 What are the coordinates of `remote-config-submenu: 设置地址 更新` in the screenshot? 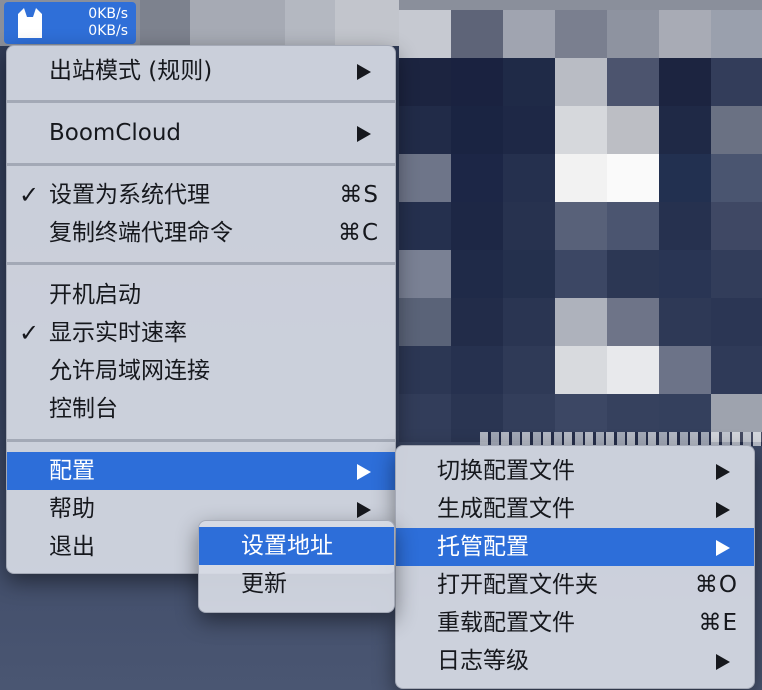 It's located at (296, 566).